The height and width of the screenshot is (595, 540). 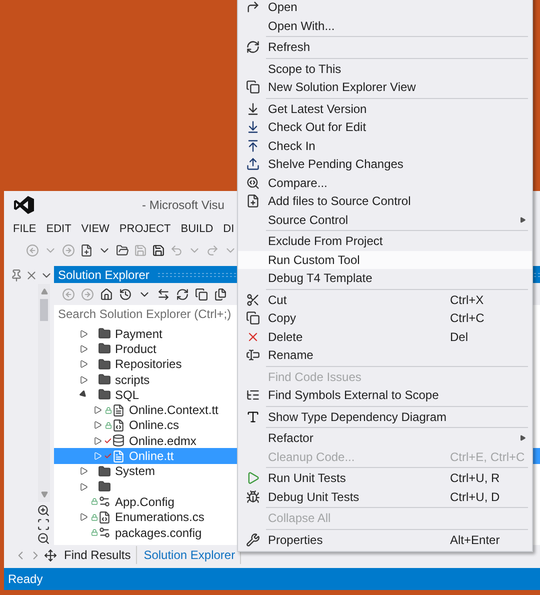 I want to click on item-label: Payment, so click(x=138, y=333).